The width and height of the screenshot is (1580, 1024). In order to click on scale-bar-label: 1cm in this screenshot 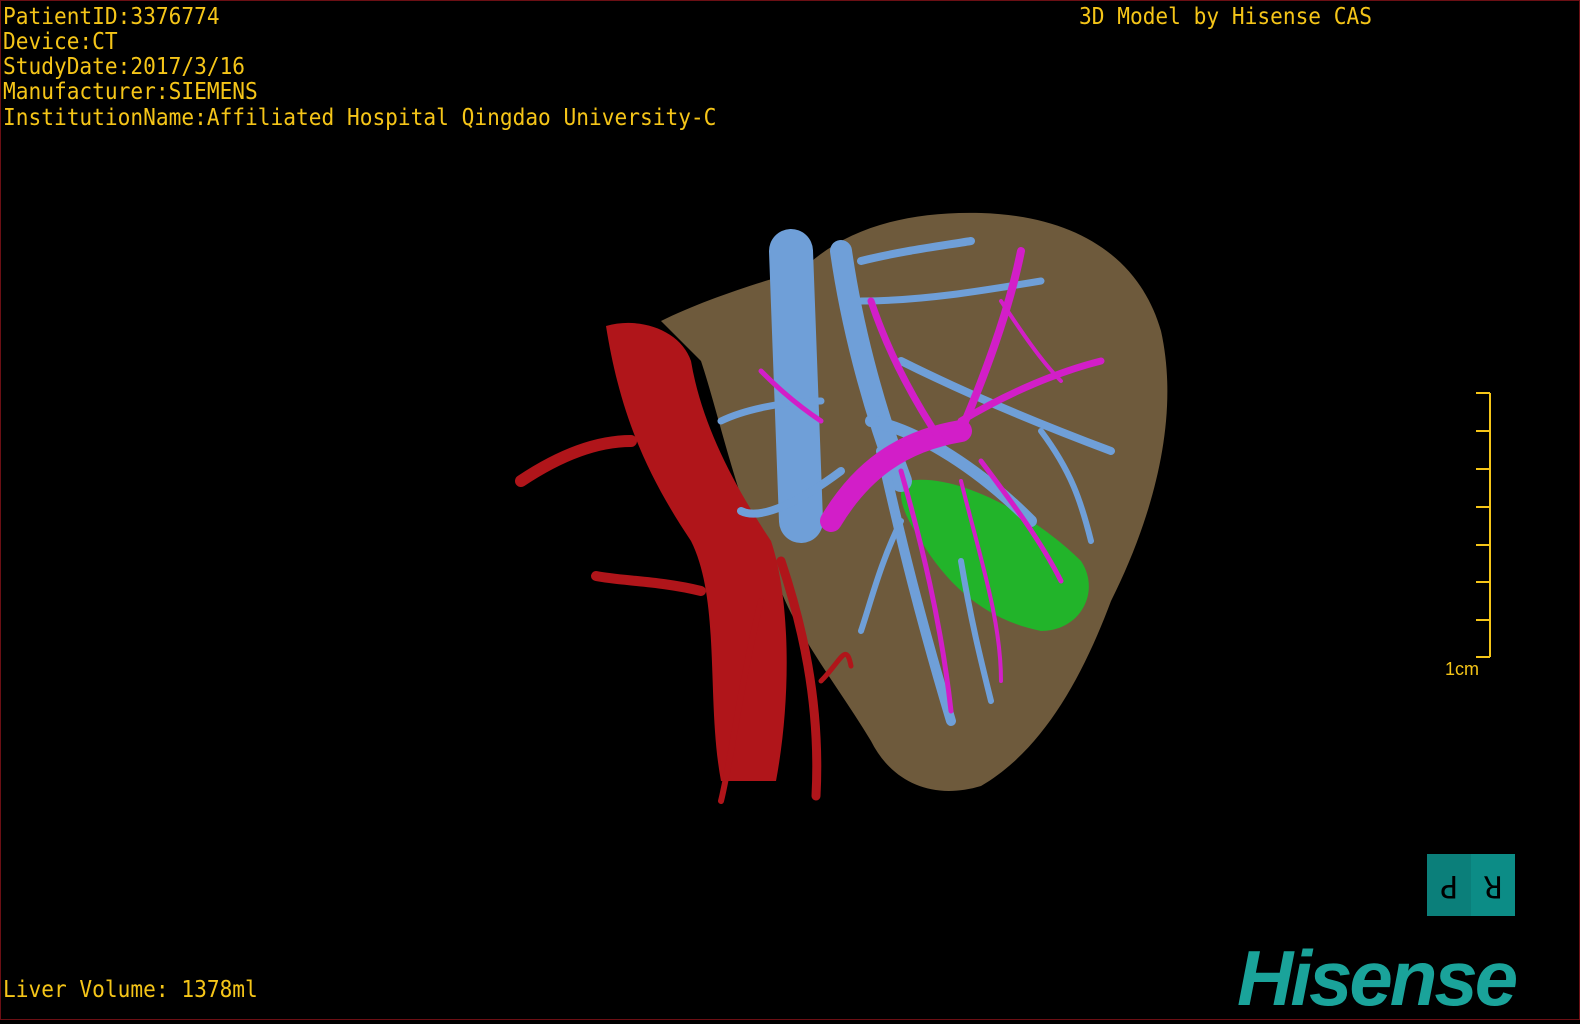, I will do `click(1462, 669)`.